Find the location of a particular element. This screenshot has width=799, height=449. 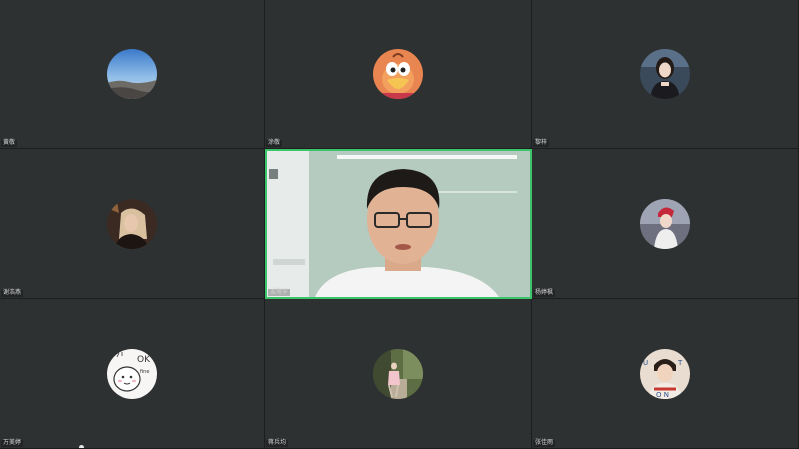

participant-name: 万美婷 is located at coordinates (12, 443).